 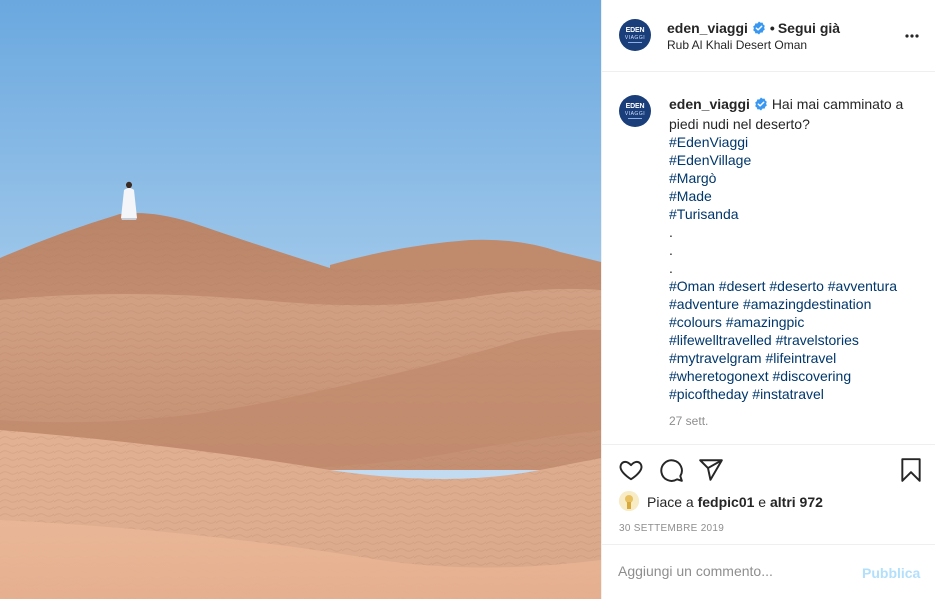 I want to click on likes-connector: e, so click(x=762, y=502).